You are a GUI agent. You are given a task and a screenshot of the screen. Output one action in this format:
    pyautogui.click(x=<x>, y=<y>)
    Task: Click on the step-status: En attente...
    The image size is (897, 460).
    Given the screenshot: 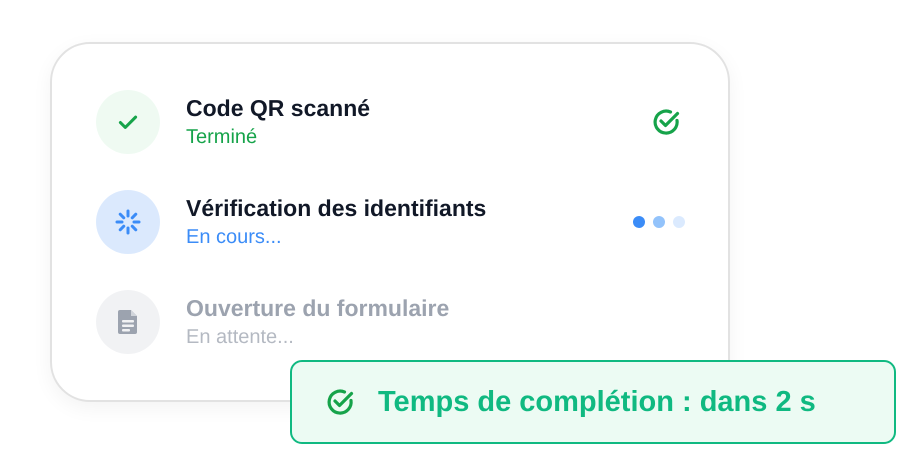 What is the action you would take?
    pyautogui.click(x=240, y=337)
    